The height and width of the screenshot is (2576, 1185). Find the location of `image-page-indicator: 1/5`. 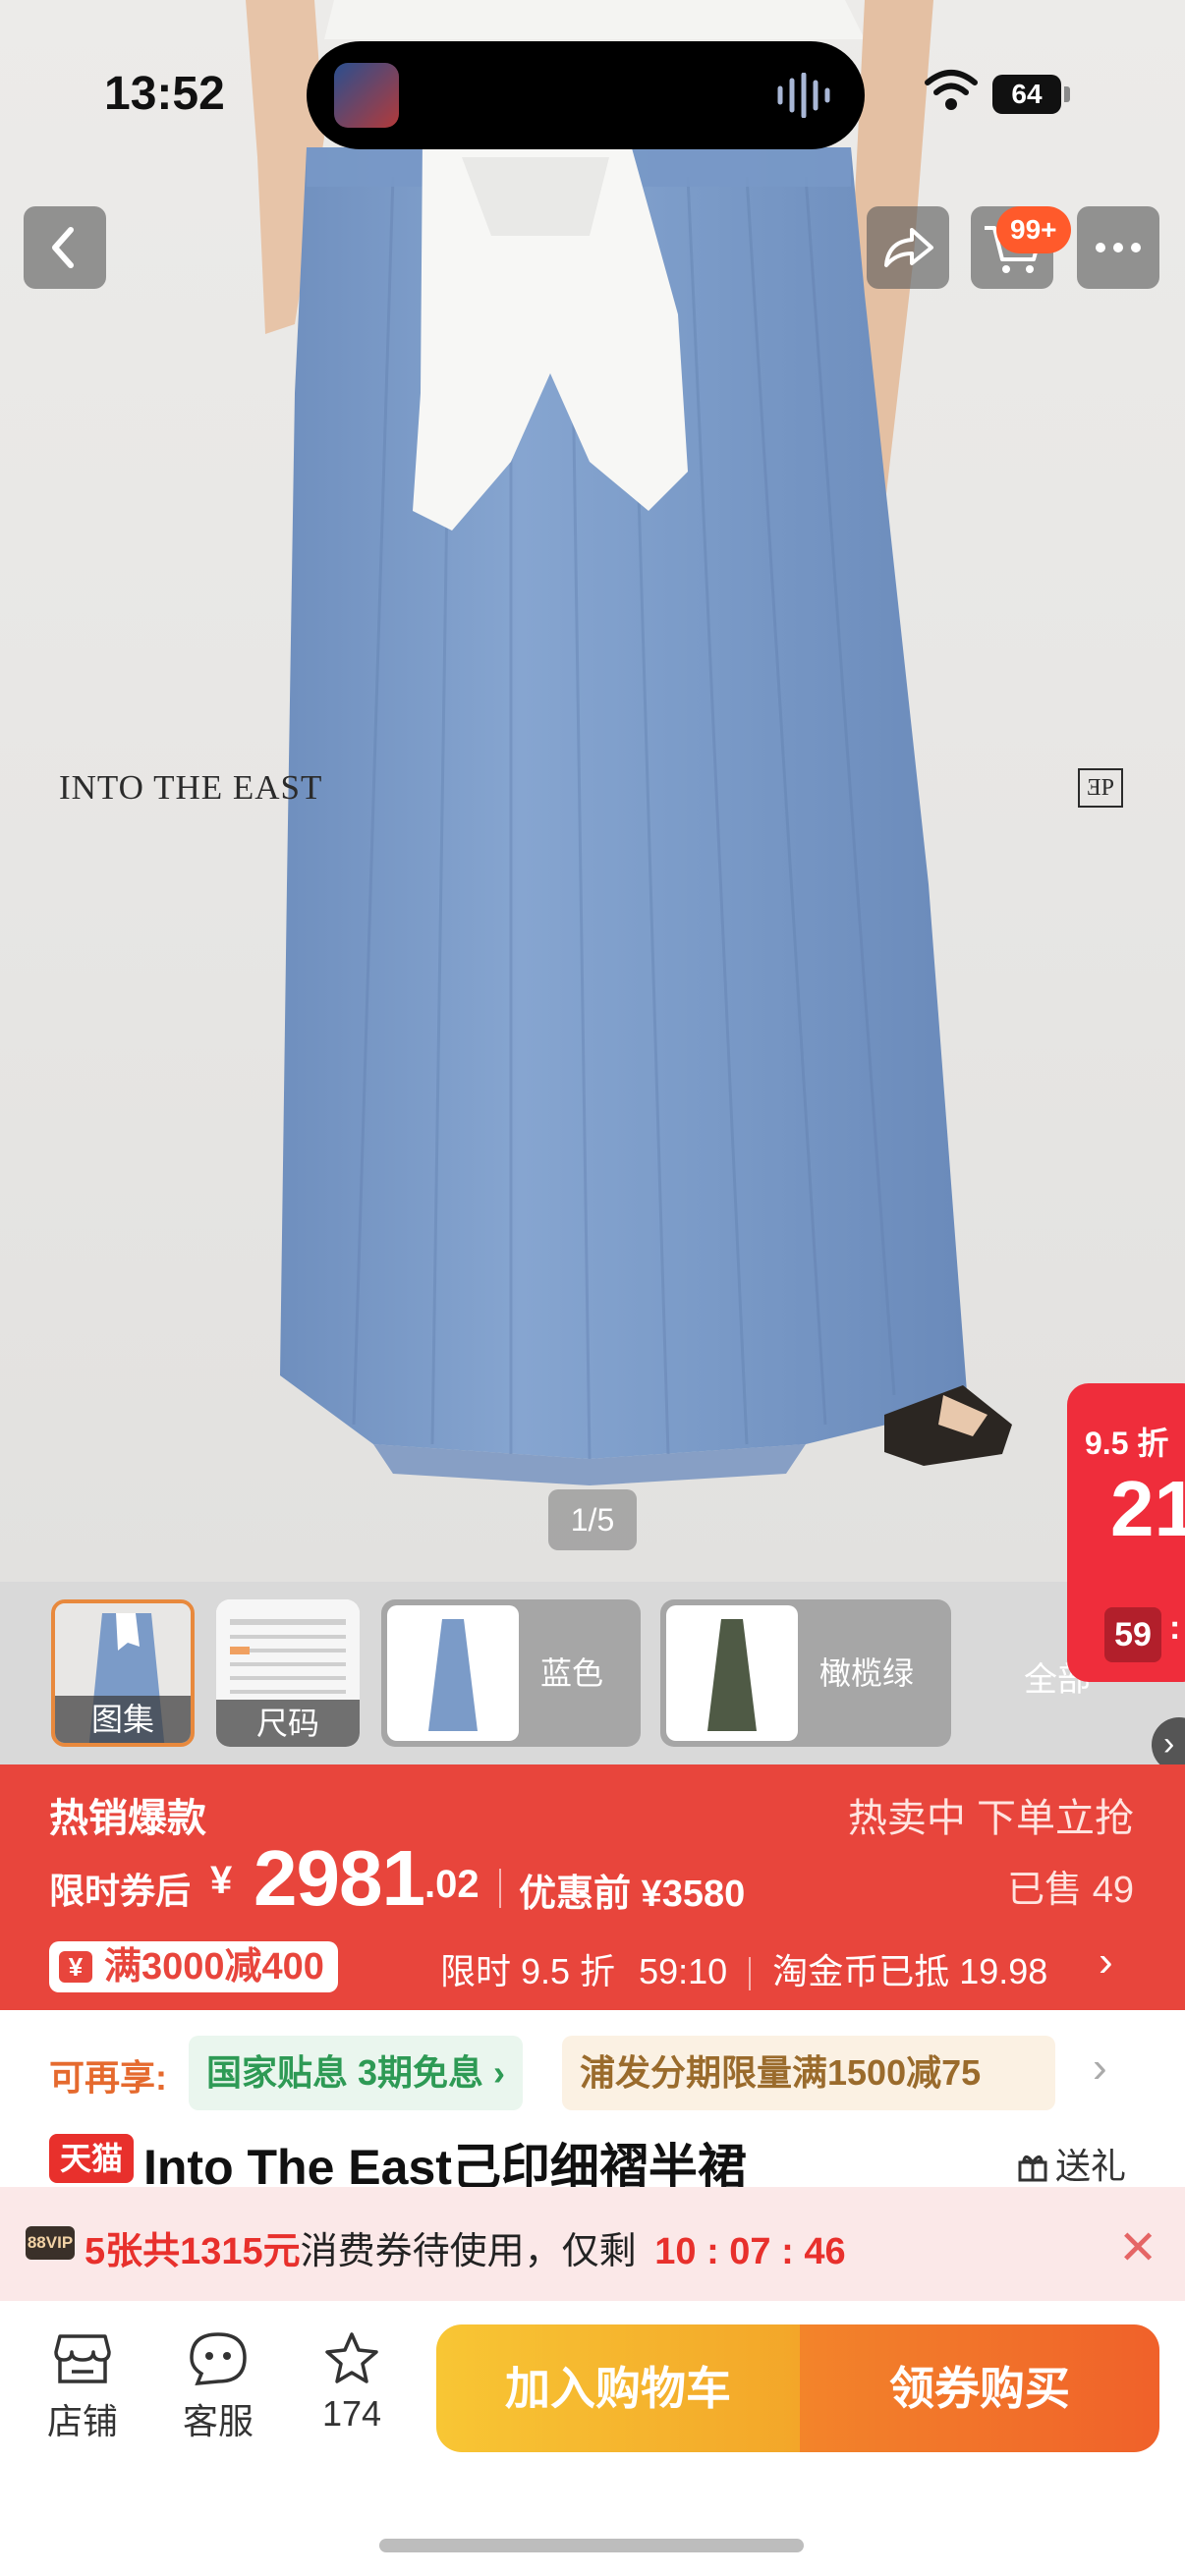

image-page-indicator: 1/5 is located at coordinates (592, 1519).